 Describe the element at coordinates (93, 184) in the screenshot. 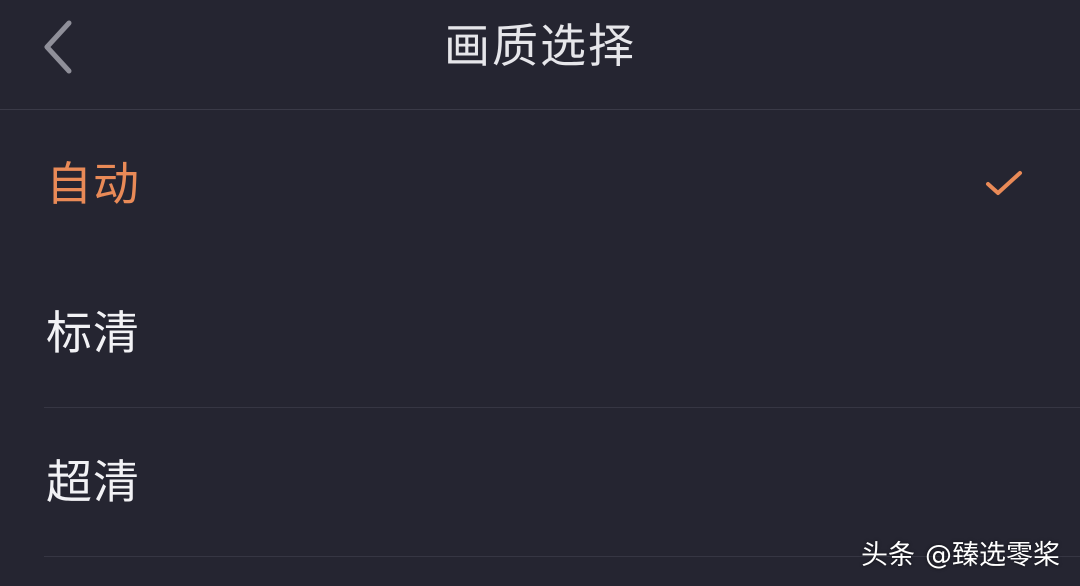

I see `option-label: 自动` at that location.